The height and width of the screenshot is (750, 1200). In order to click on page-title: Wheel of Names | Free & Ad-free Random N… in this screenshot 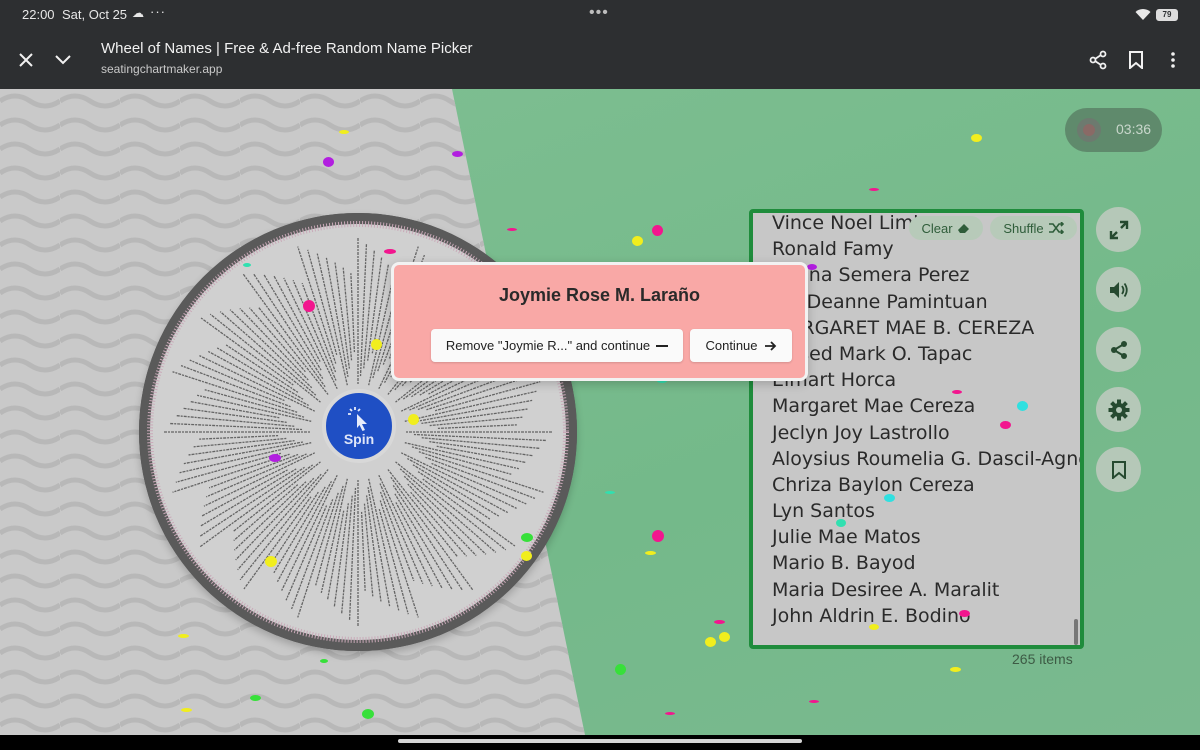, I will do `click(287, 48)`.